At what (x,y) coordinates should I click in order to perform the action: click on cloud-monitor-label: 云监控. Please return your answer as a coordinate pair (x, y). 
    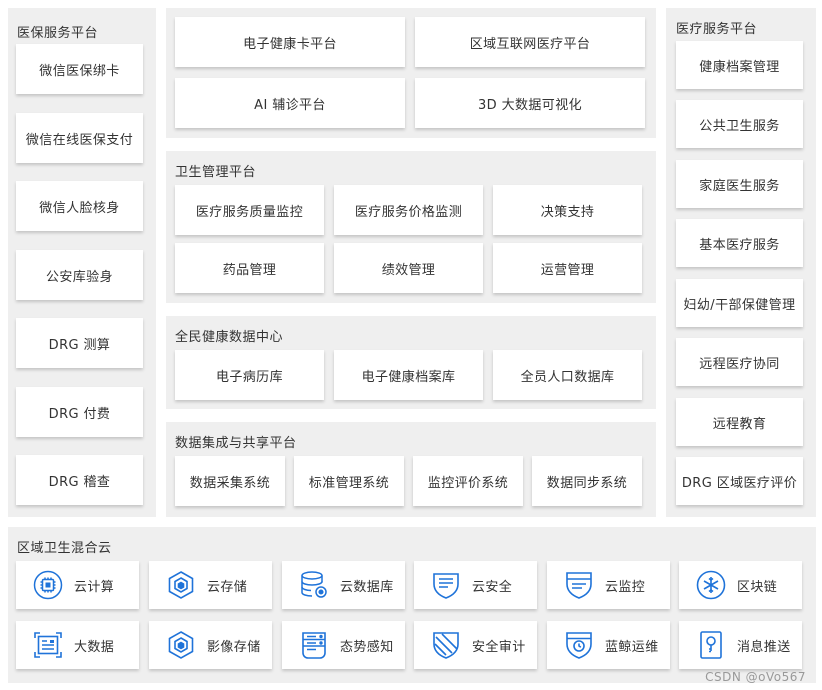
    Looking at the image, I should click on (625, 587).